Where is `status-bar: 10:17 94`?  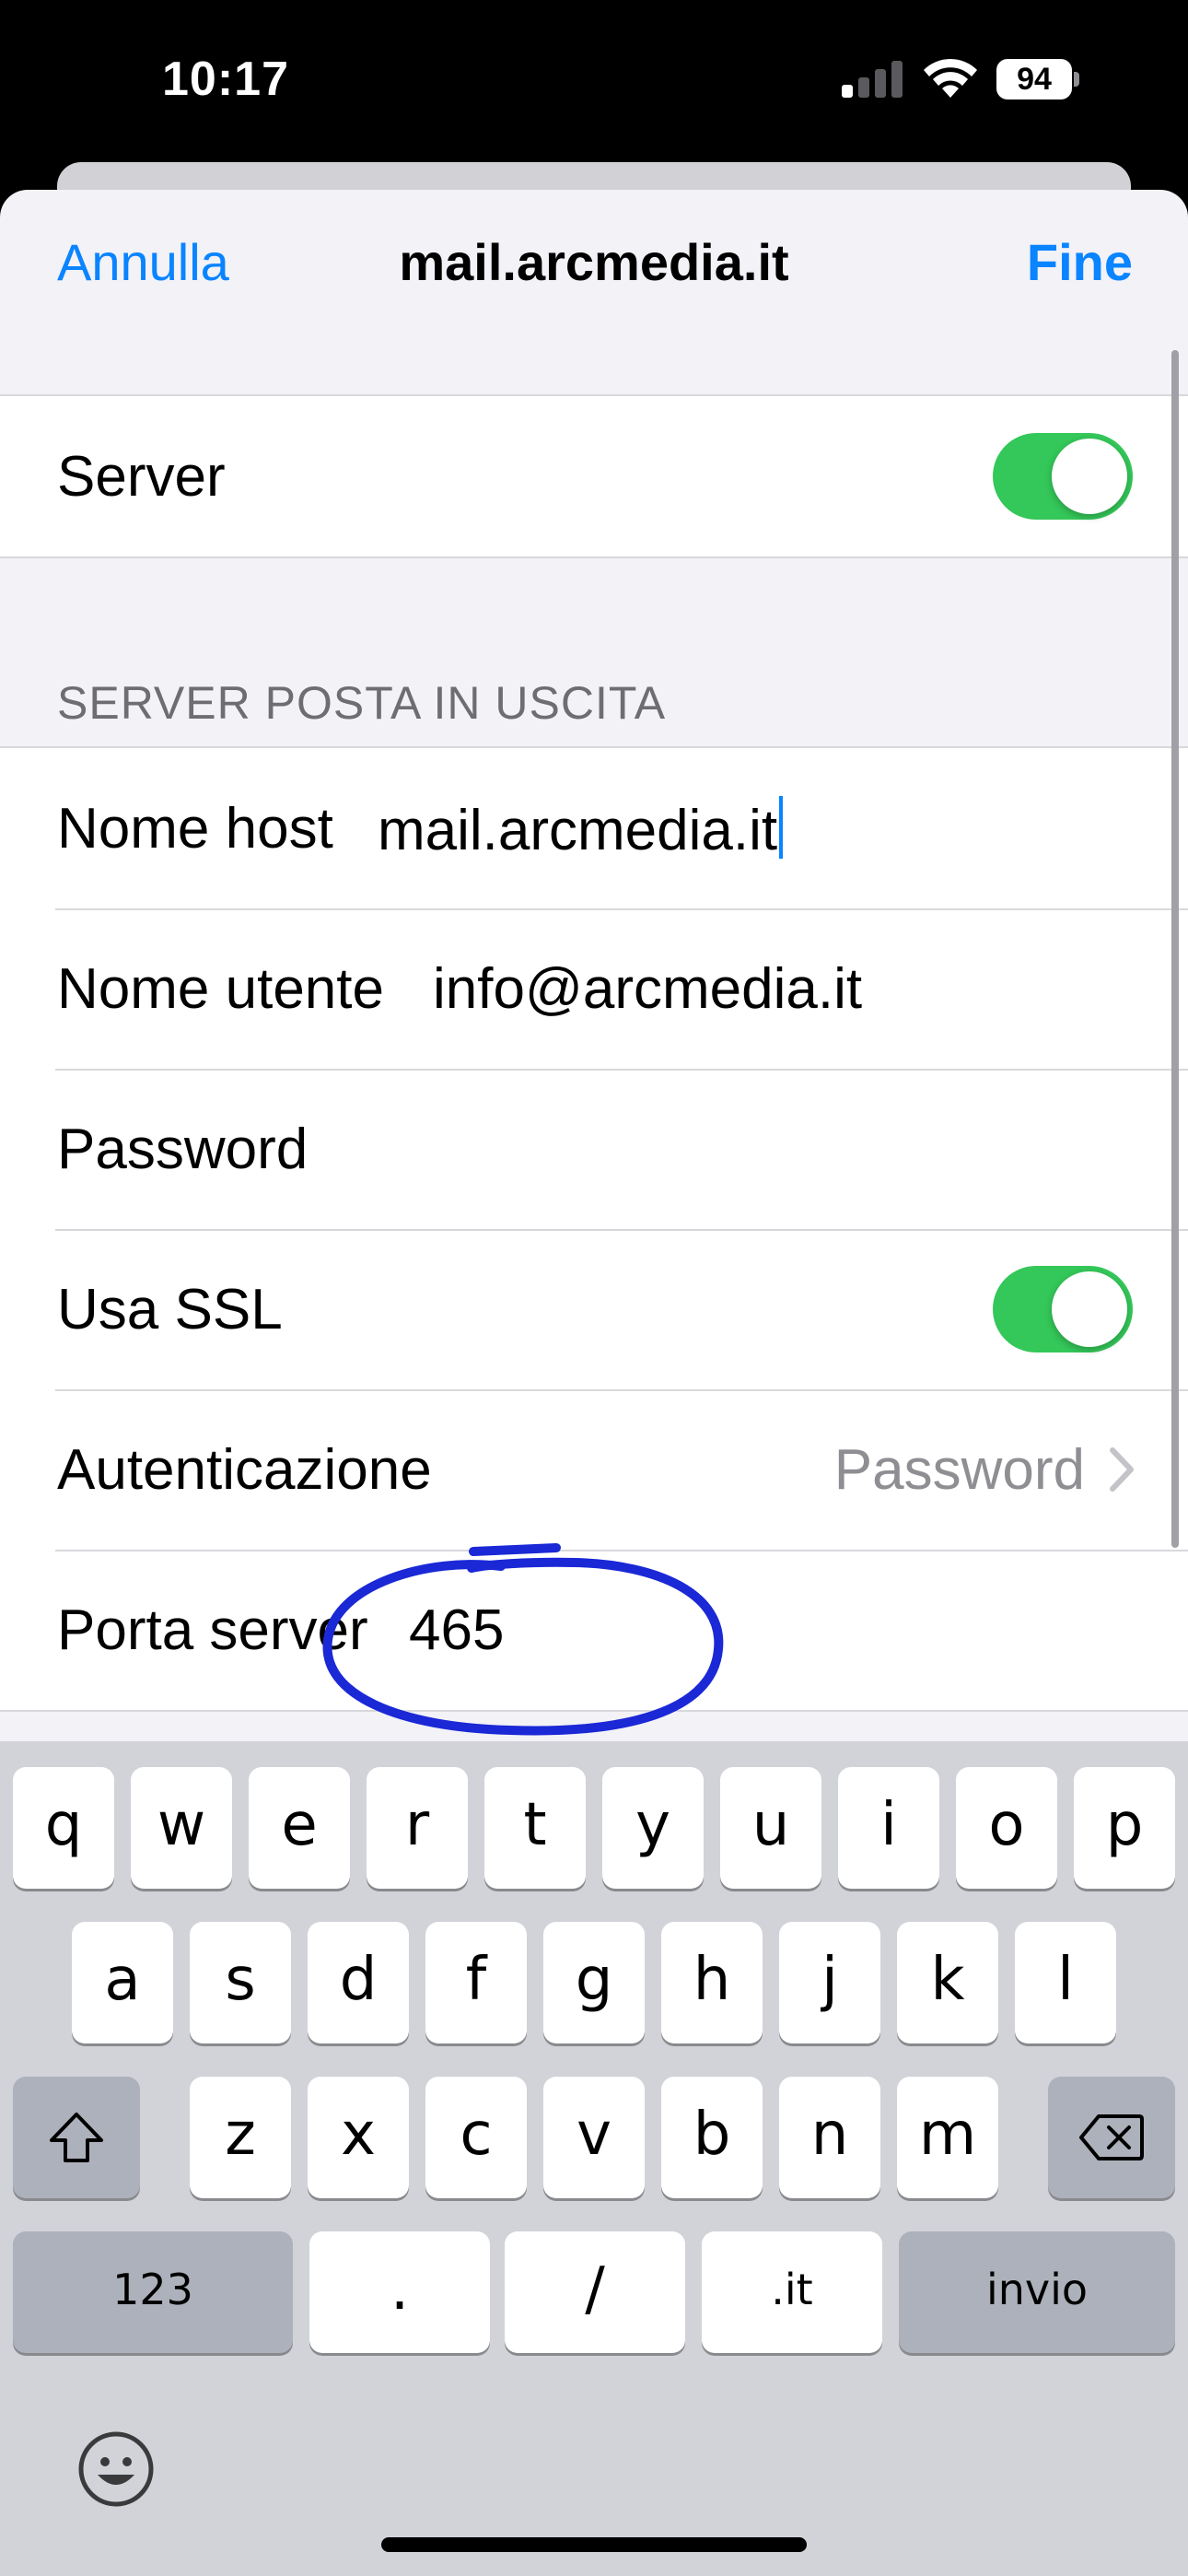 status-bar: 10:17 94 is located at coordinates (594, 82).